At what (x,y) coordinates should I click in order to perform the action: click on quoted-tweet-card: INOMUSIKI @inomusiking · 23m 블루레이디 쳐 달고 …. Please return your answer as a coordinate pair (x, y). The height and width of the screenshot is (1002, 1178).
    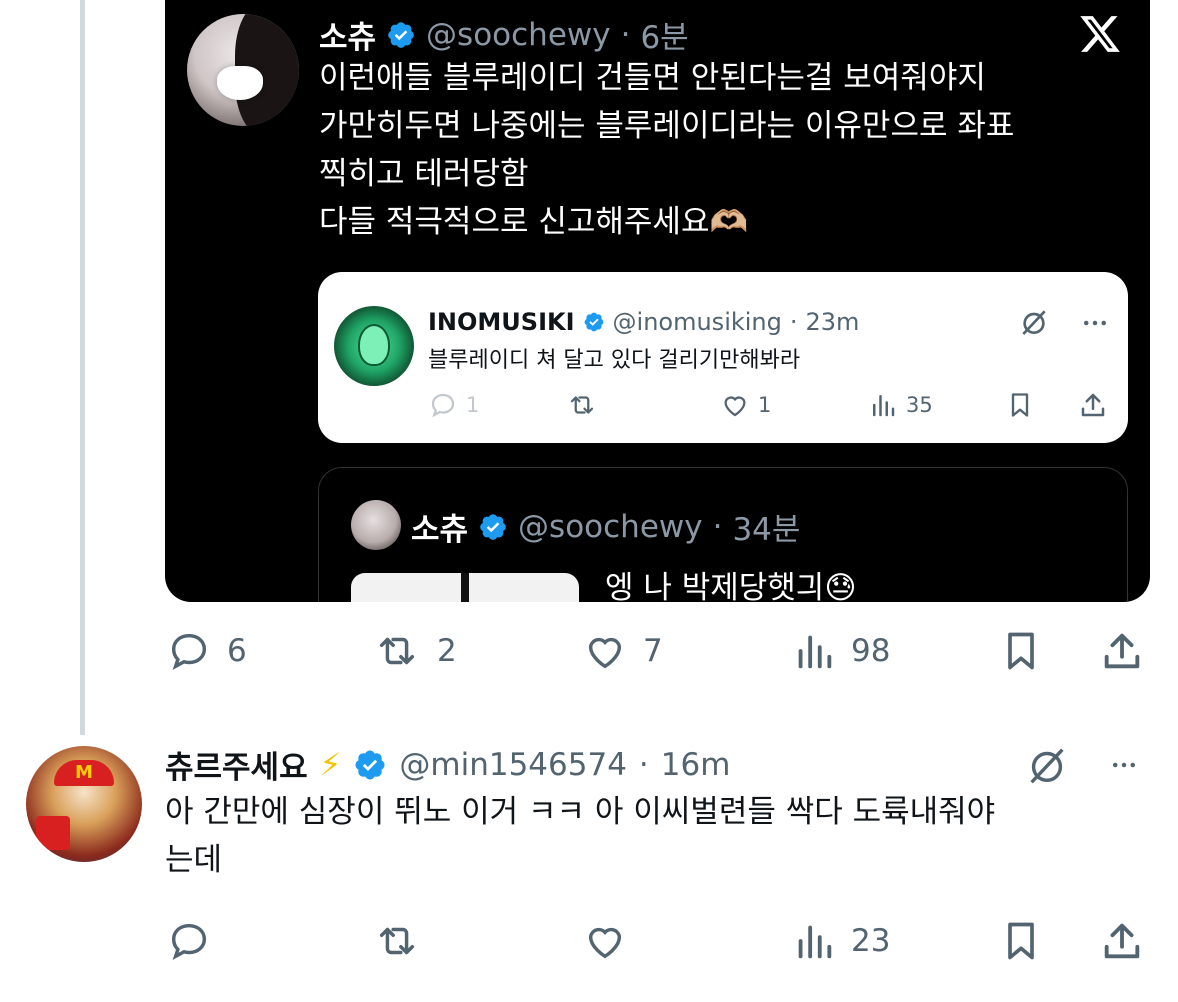
    Looking at the image, I should click on (723, 357).